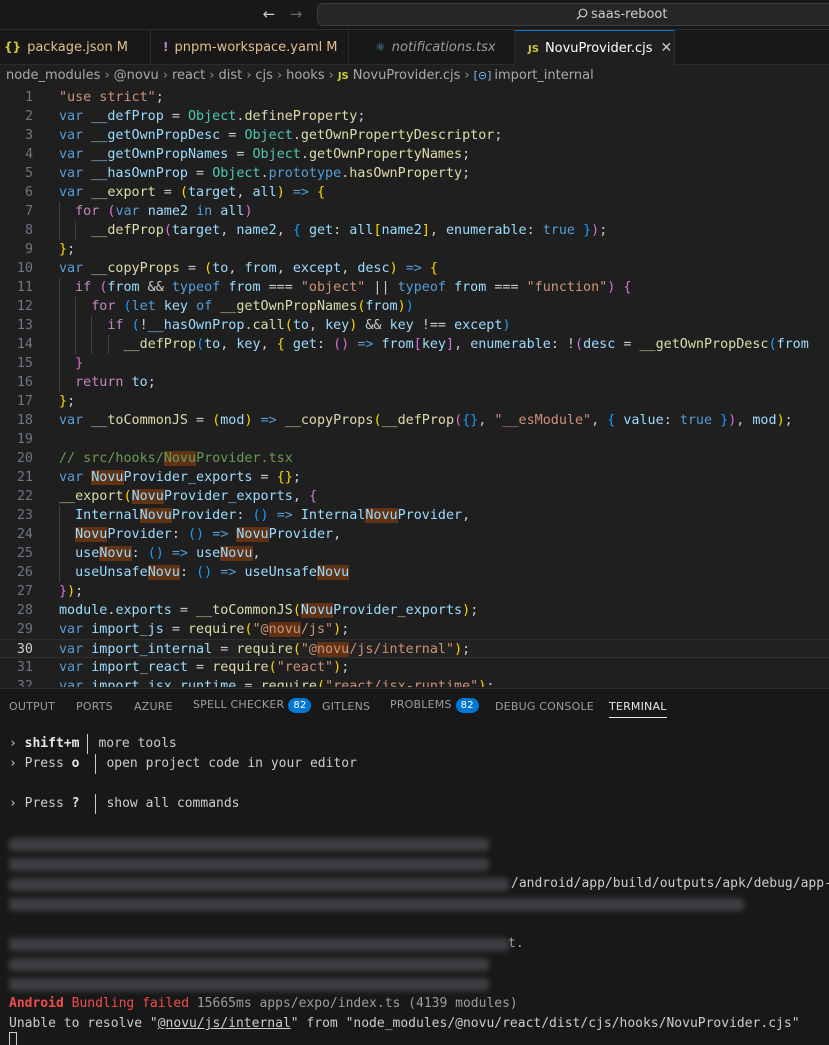 The image size is (829, 1045). What do you see at coordinates (414, 477) in the screenshot?
I see `code-line: 21 var NovuProvider_exports = {};` at bounding box center [414, 477].